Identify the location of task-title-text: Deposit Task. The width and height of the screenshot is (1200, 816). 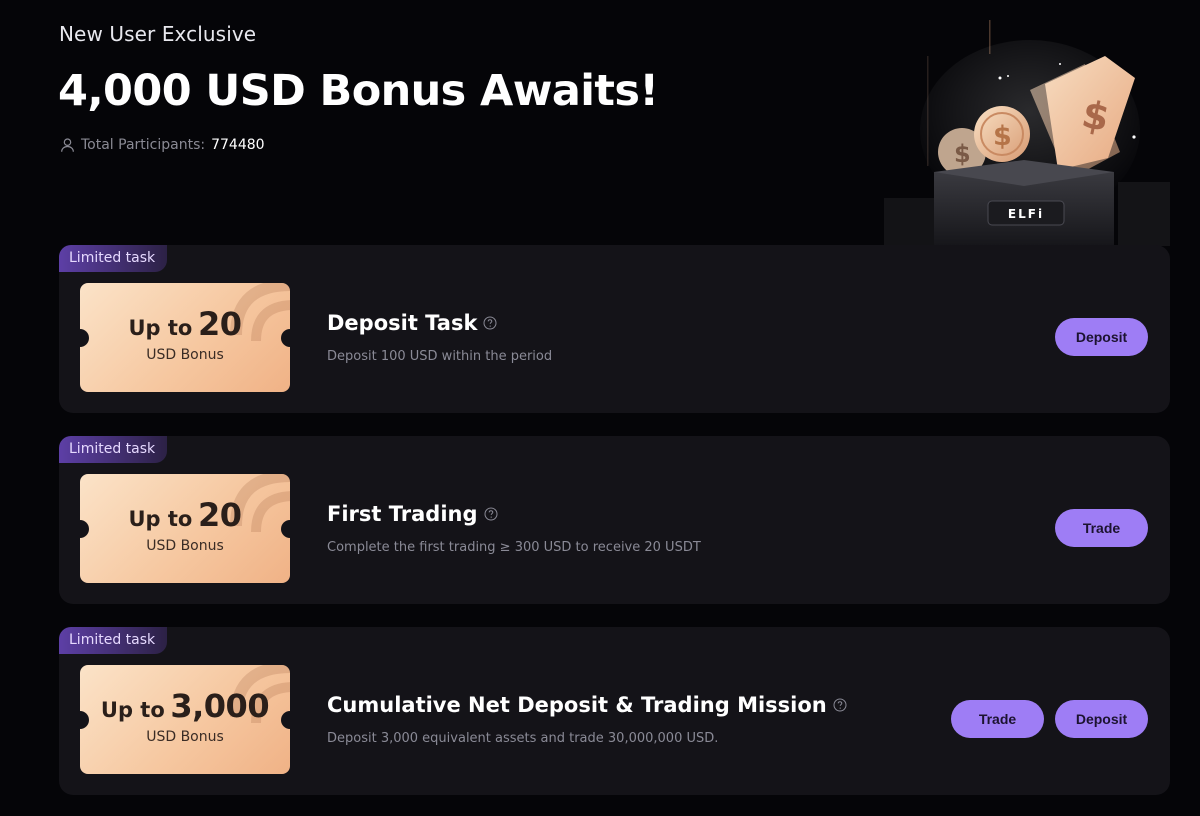
(402, 323).